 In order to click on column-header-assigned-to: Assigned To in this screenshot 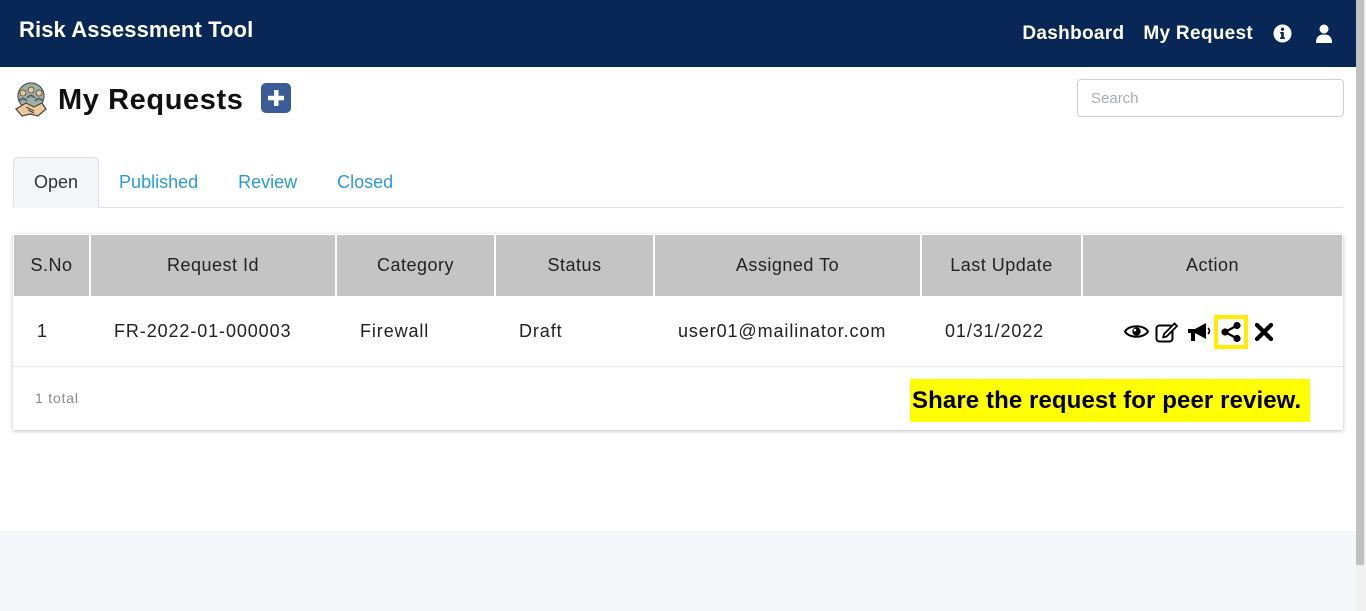, I will do `click(788, 265)`.